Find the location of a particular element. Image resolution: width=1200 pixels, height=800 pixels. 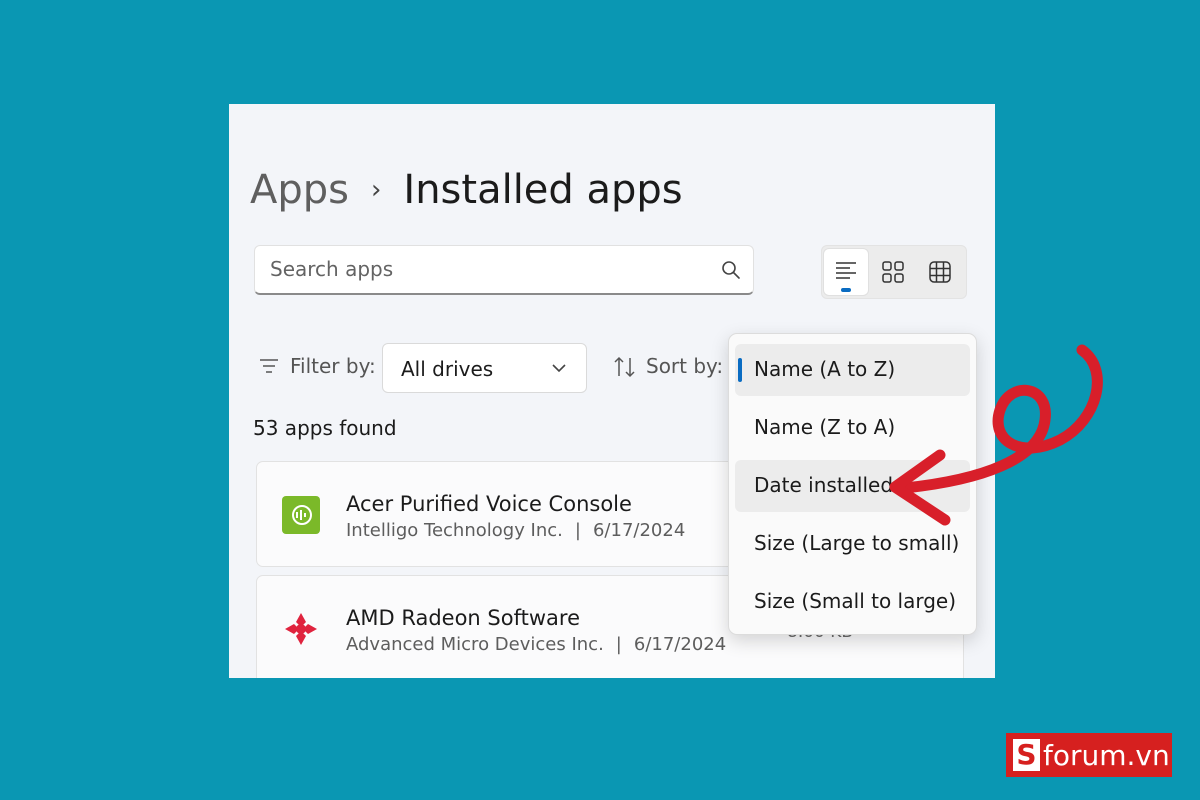

annotation-arrow-icon is located at coordinates (996, 435).